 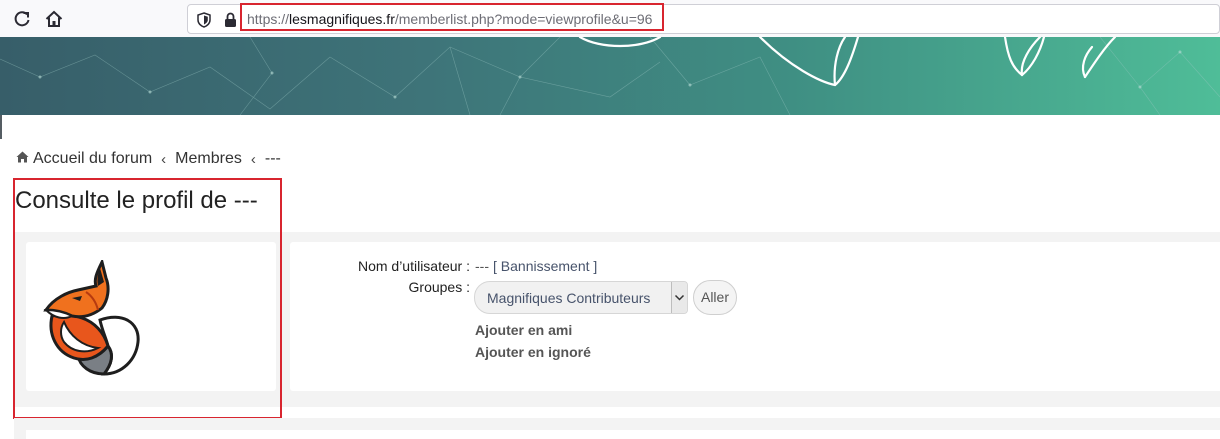 What do you see at coordinates (439, 287) in the screenshot?
I see `groups-label: Groupes :` at bounding box center [439, 287].